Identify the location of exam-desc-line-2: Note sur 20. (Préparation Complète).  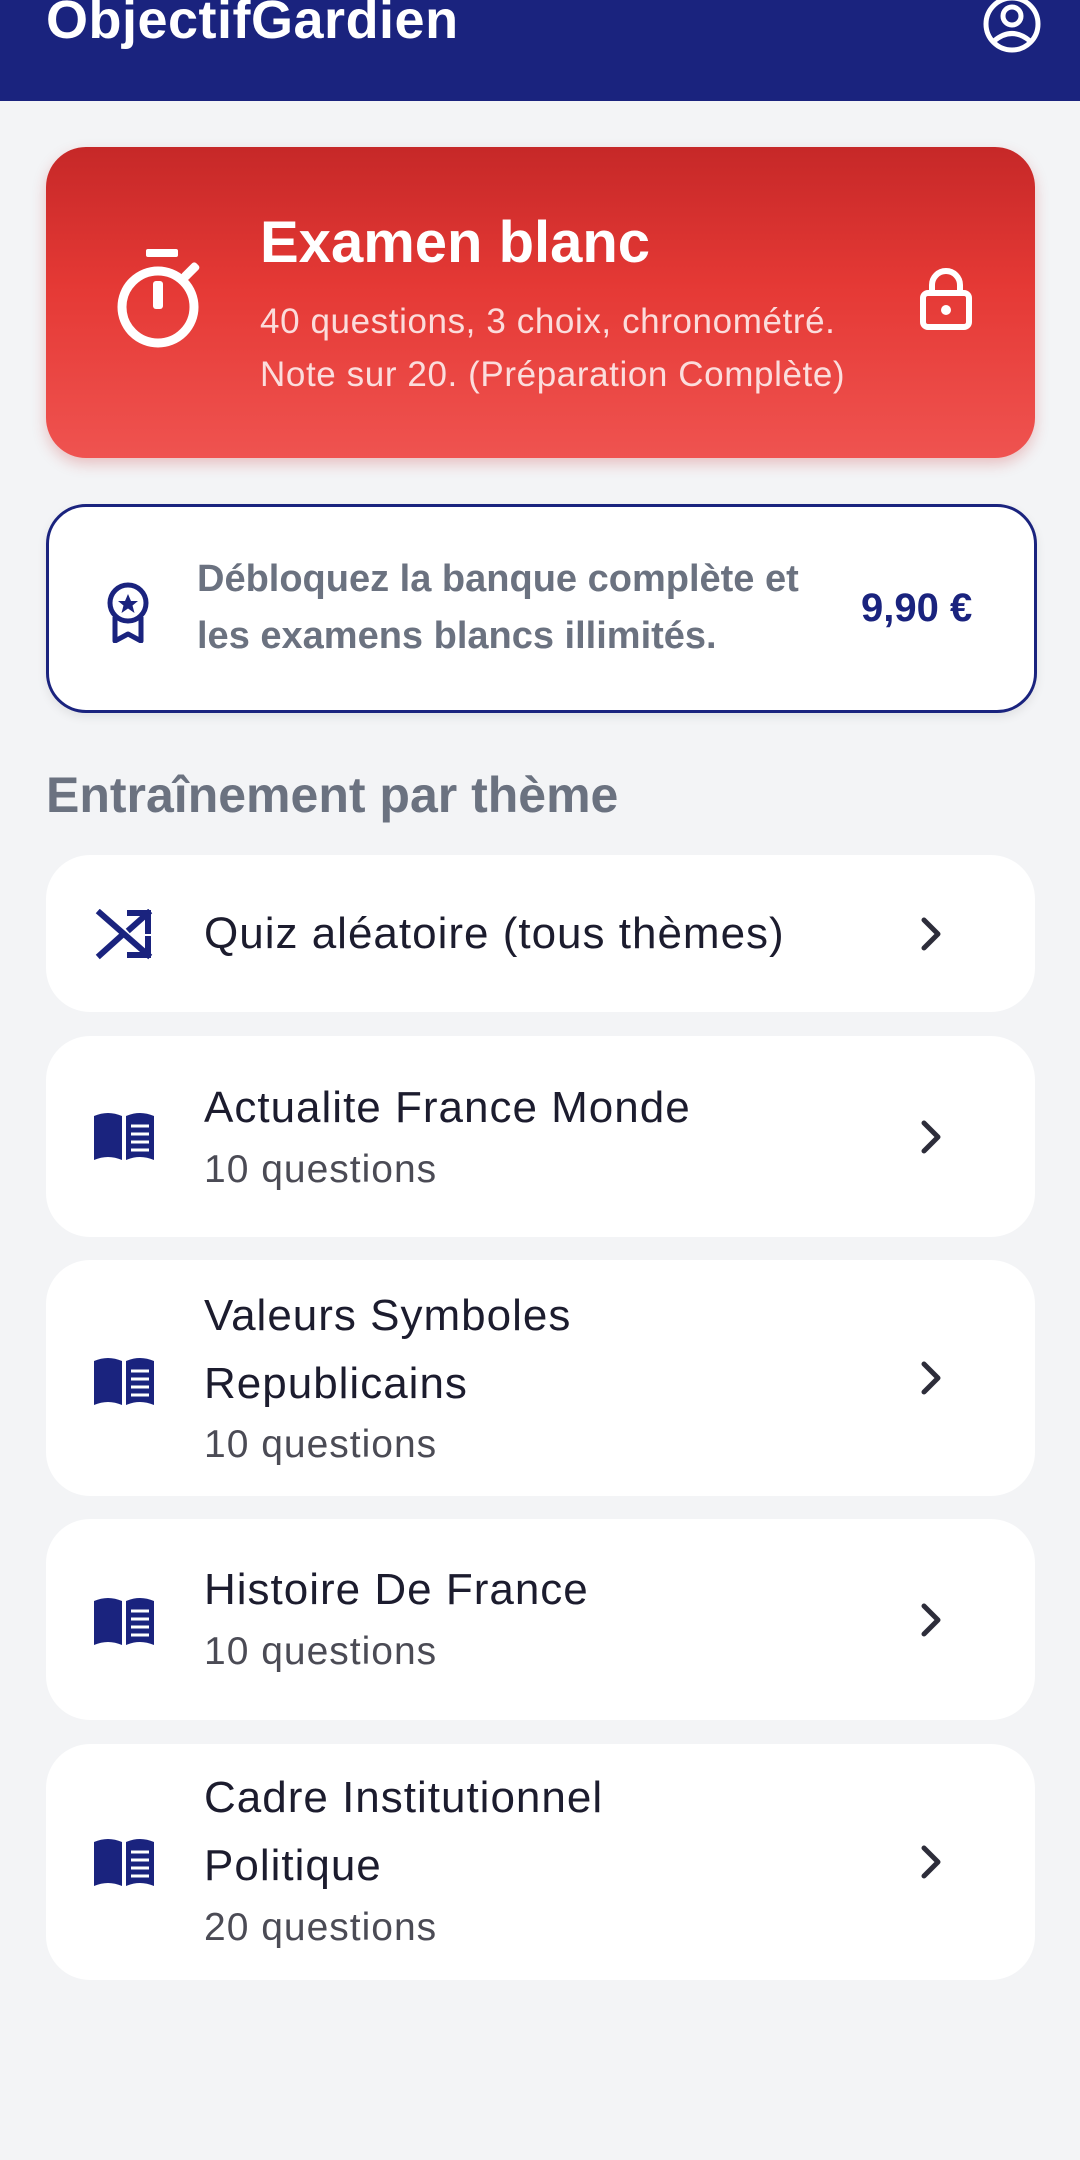
(553, 374).